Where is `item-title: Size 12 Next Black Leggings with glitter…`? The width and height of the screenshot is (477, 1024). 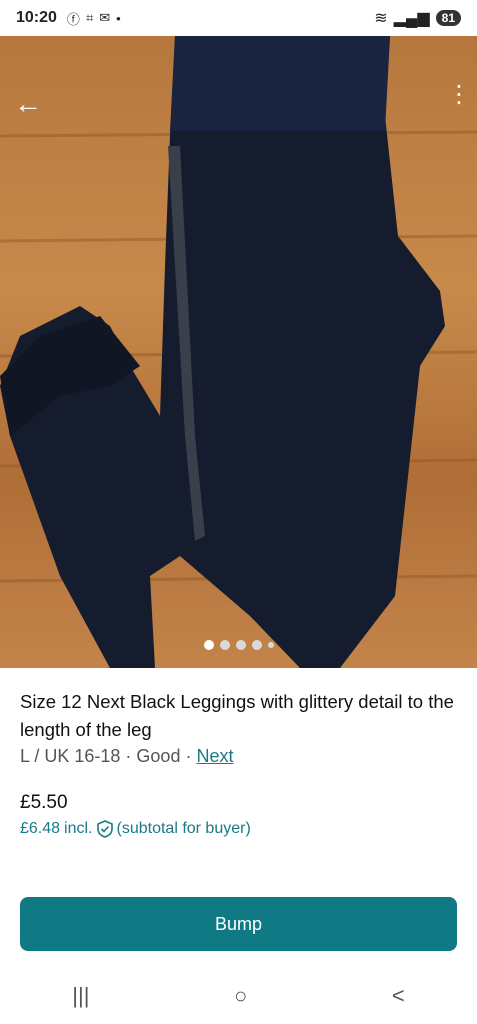
item-title: Size 12 Next Black Leggings with glitter… is located at coordinates (237, 715).